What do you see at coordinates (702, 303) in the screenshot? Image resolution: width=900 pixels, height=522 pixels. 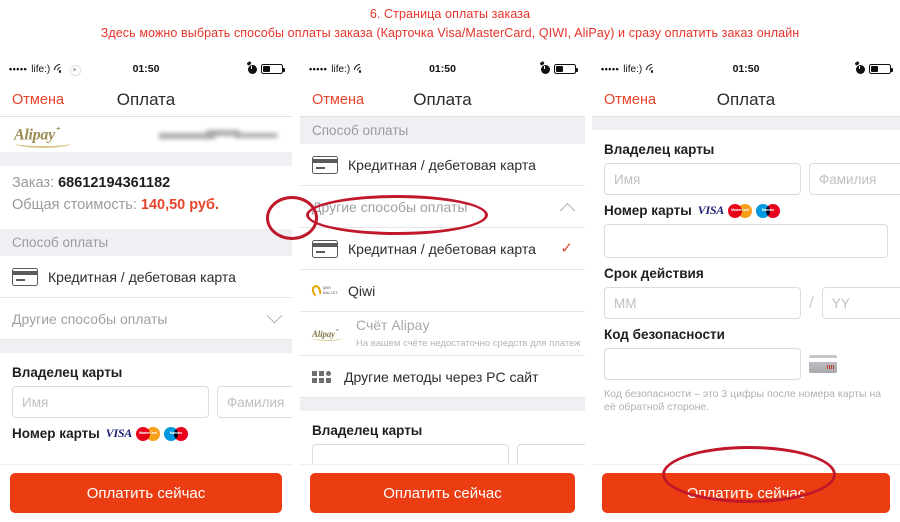 I see `expiry-month-field` at bounding box center [702, 303].